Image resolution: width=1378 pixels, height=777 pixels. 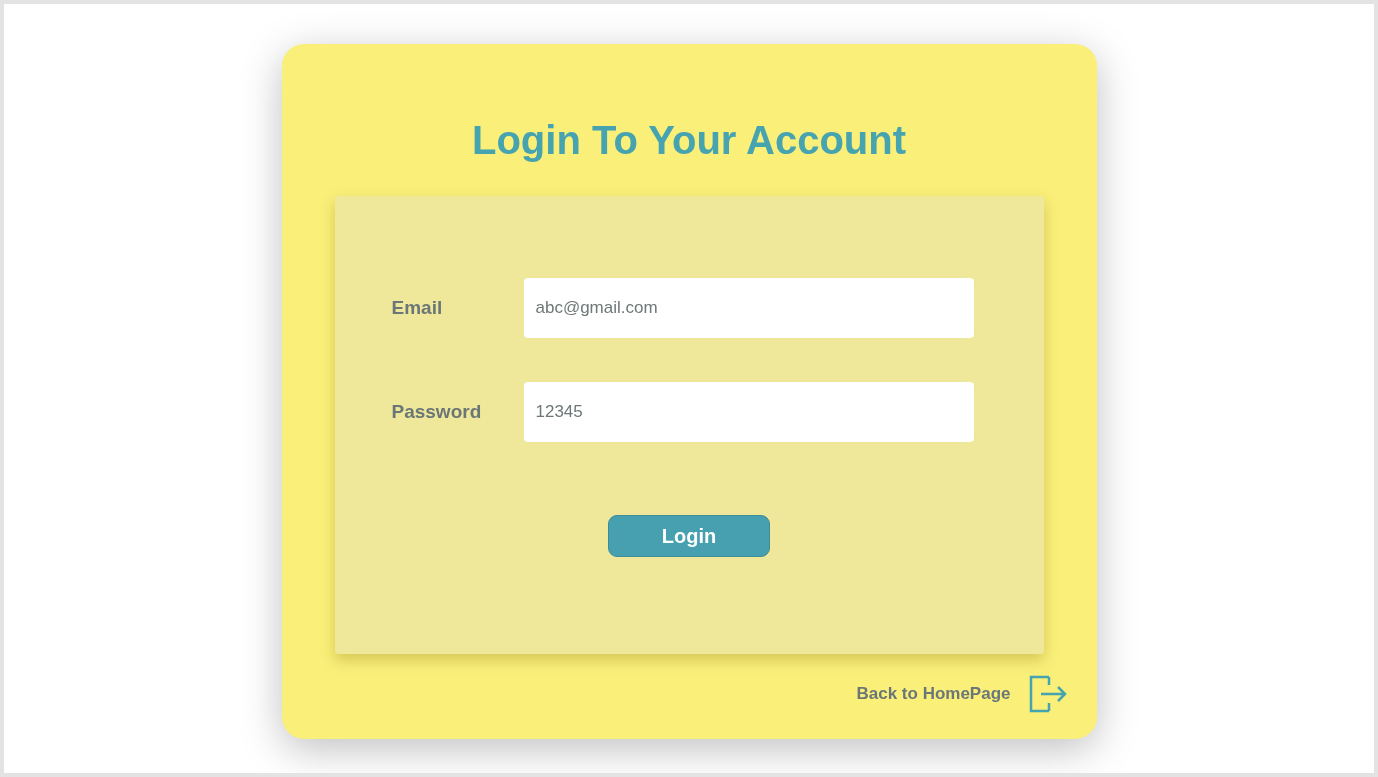 I want to click on login-button: Login, so click(x=689, y=536).